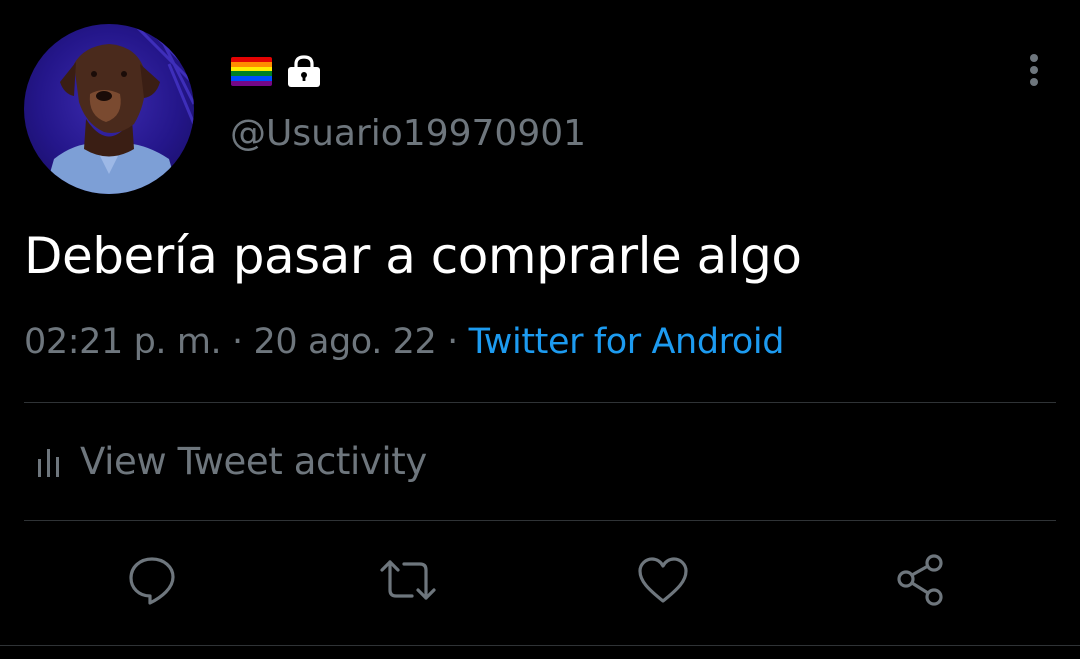 This screenshot has height=659, width=1080. I want to click on bottom-divider, so click(540, 645).